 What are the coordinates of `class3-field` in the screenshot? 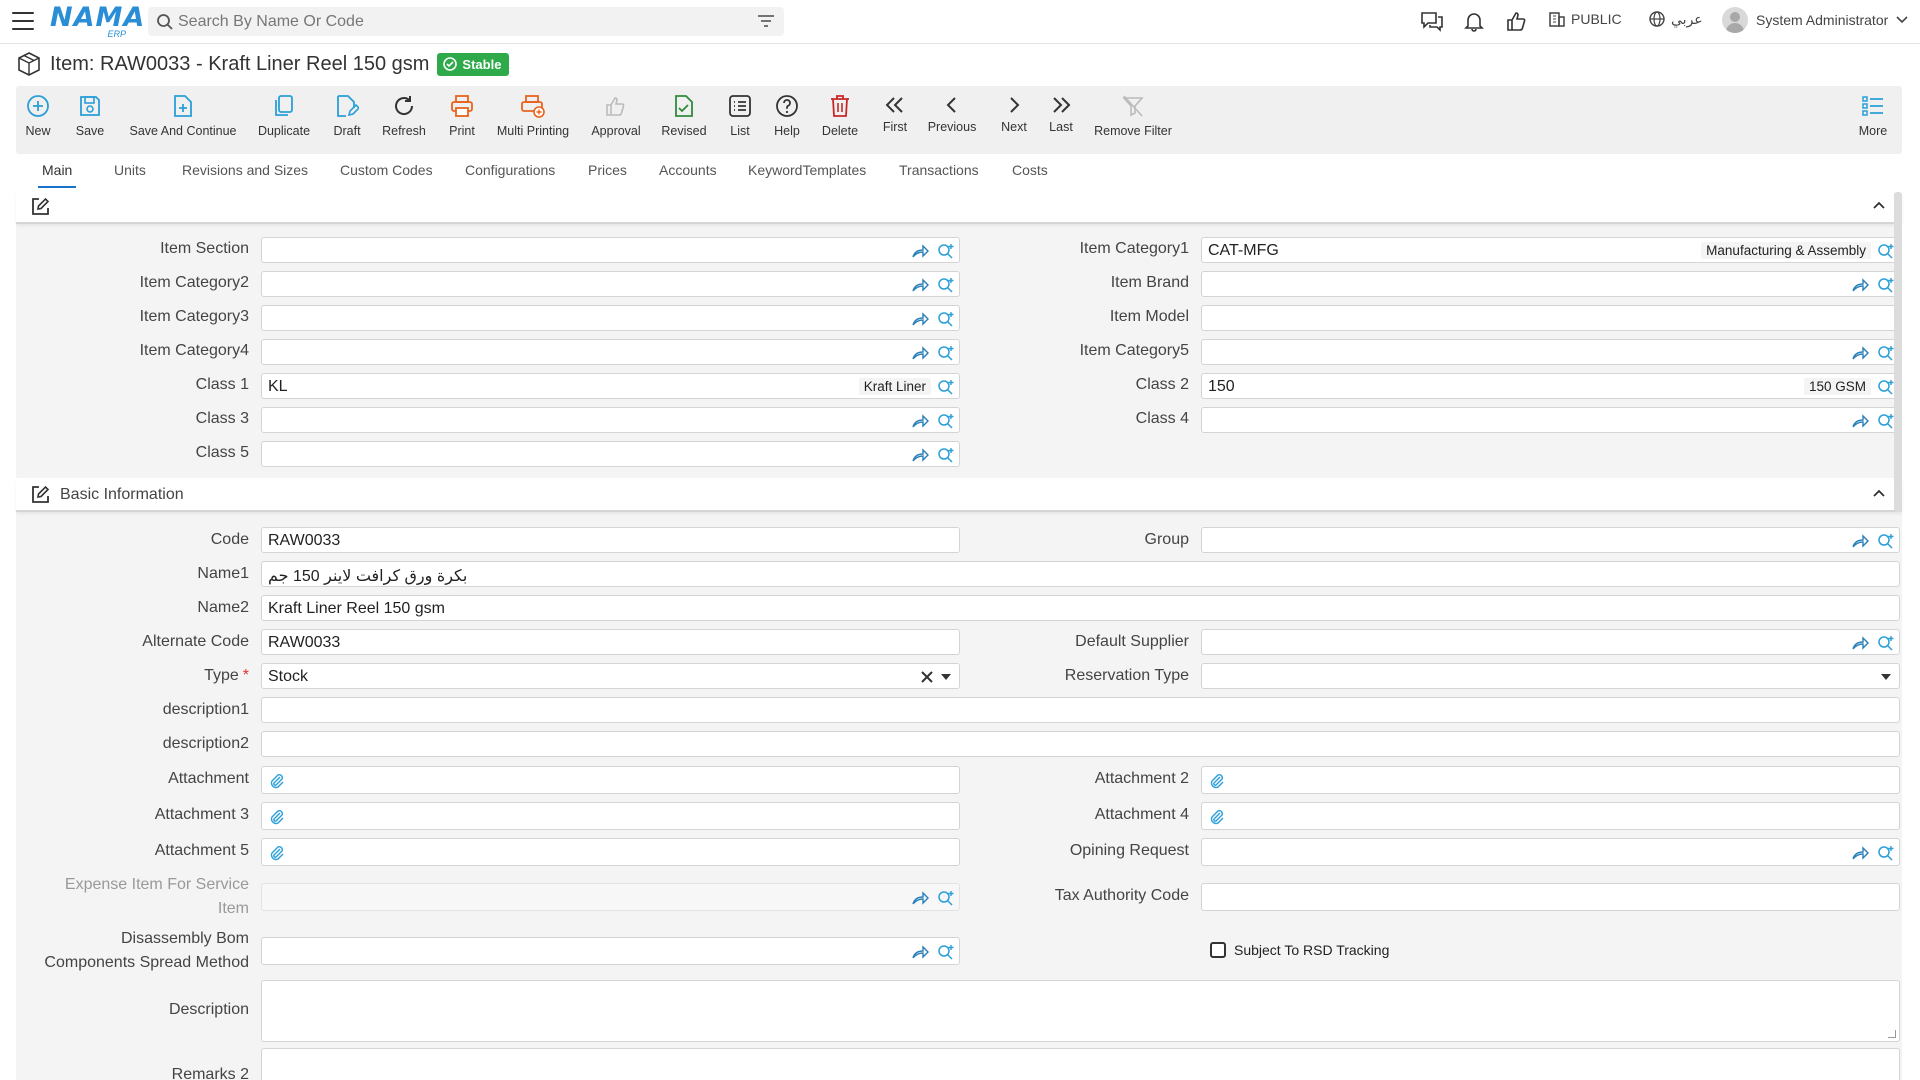 It's located at (610, 420).